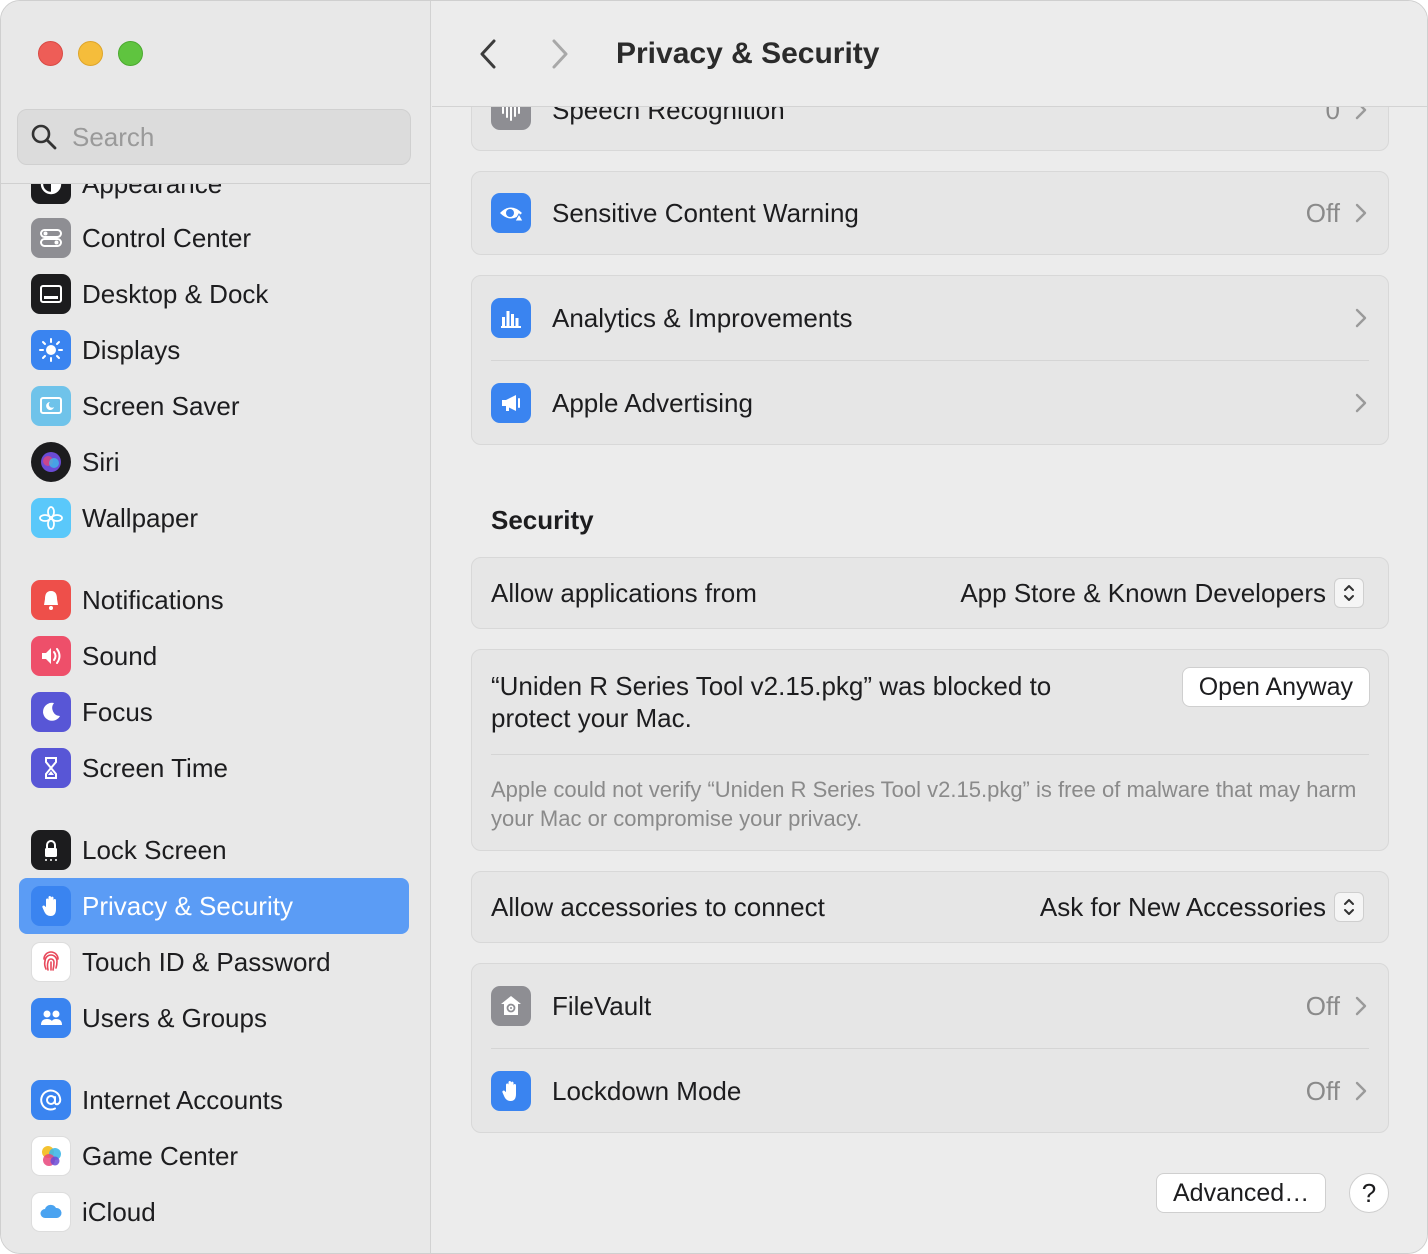  I want to click on sidebar-item-touch-id: Touch ID & Password, so click(214, 962).